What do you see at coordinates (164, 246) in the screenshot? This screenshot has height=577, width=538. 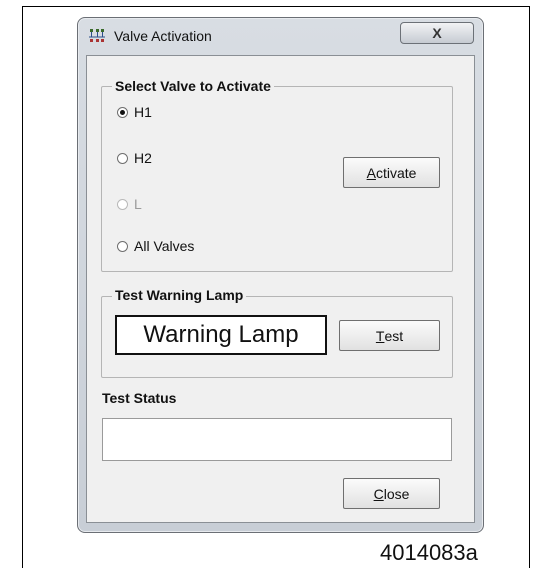 I see `radio-all-valves-label: All Valves` at bounding box center [164, 246].